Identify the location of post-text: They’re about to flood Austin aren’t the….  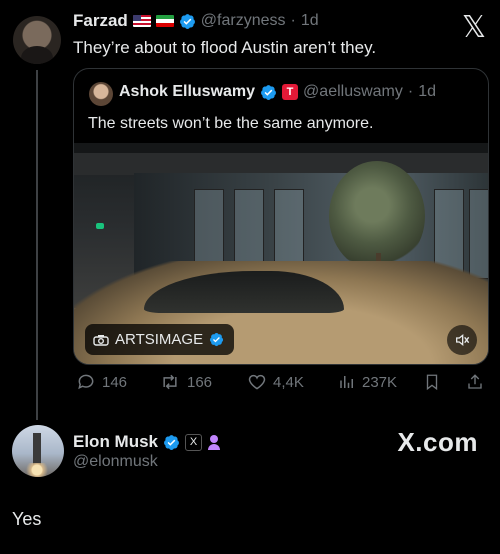
(225, 47).